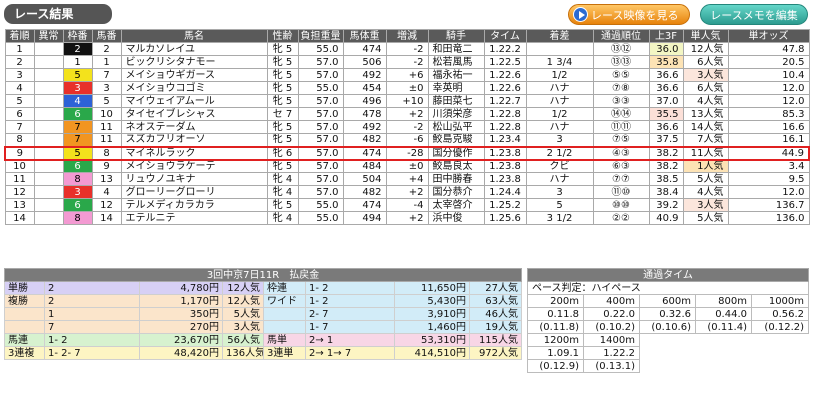 This screenshot has width=814, height=400. I want to click on column-header: 異常, so click(48, 36).